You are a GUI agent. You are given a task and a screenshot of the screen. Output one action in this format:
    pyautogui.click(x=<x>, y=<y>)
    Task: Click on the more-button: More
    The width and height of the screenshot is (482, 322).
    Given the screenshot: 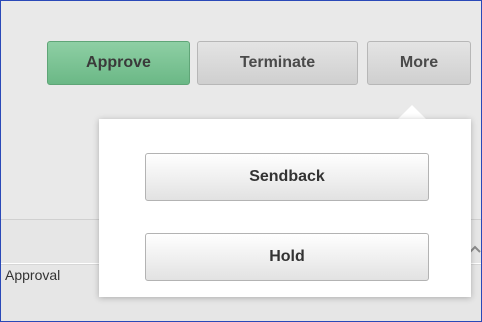 What is the action you would take?
    pyautogui.click(x=419, y=63)
    